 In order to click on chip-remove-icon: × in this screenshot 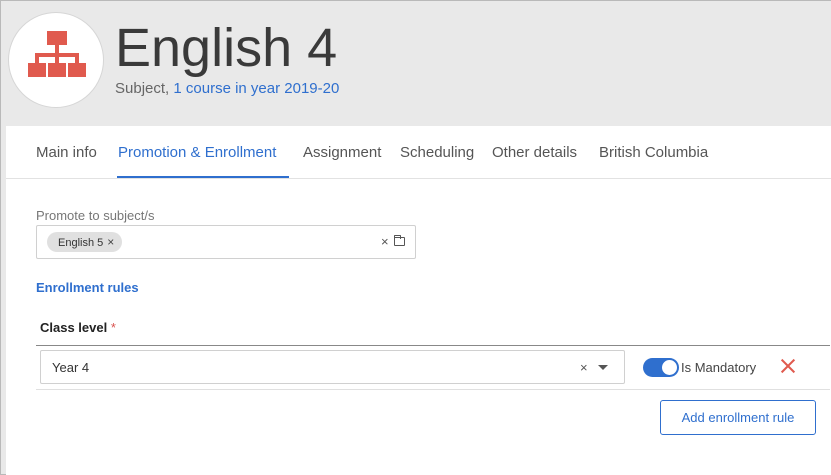, I will do `click(110, 242)`.